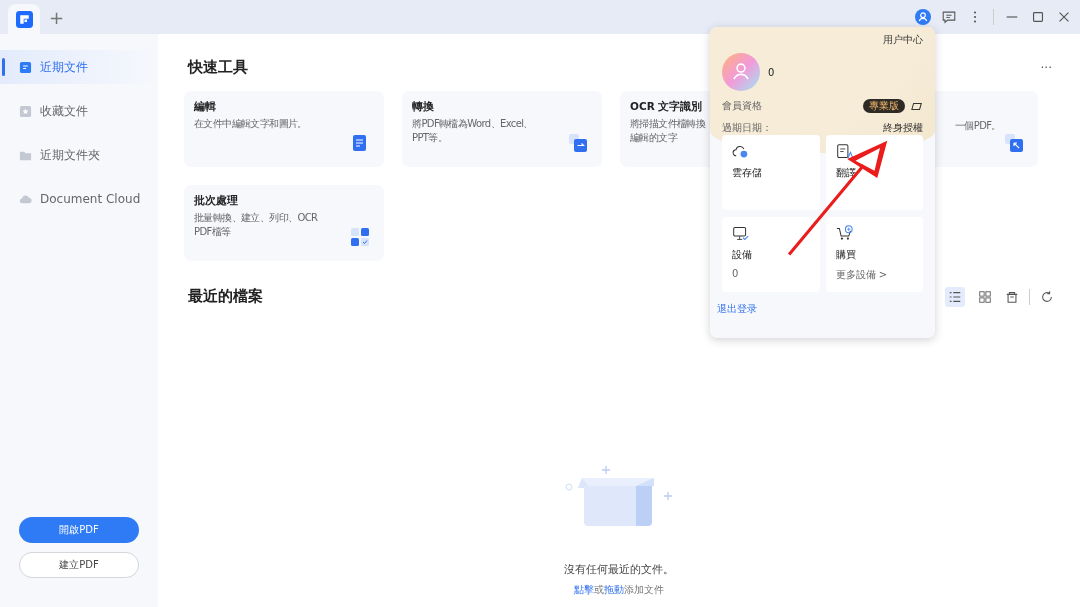  What do you see at coordinates (771, 254) in the screenshot?
I see `feature-tile: 設備 0` at bounding box center [771, 254].